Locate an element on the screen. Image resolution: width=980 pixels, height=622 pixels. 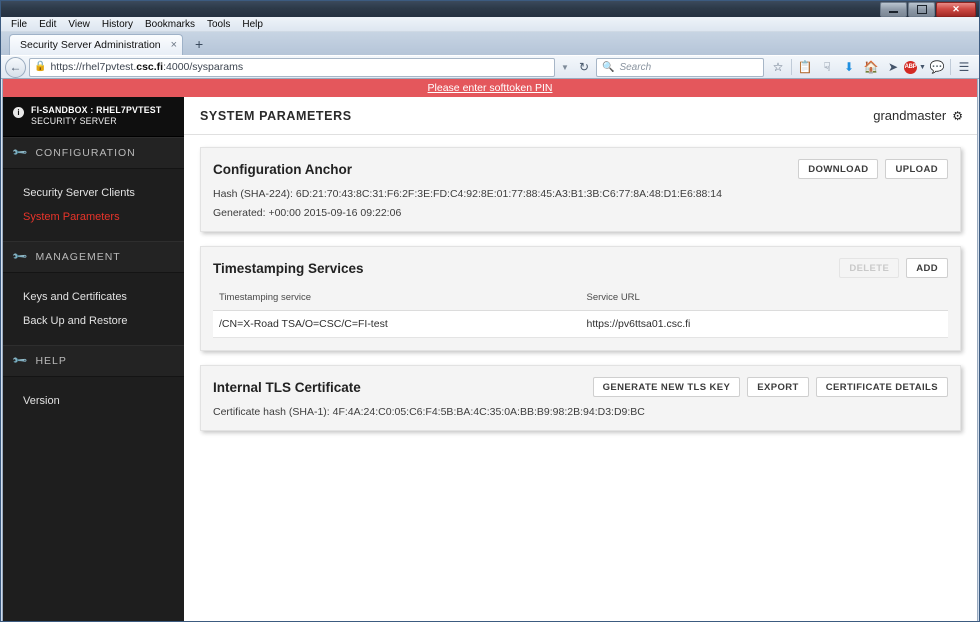
panel-title: Configuration Anchor is located at coordinates (282, 169).